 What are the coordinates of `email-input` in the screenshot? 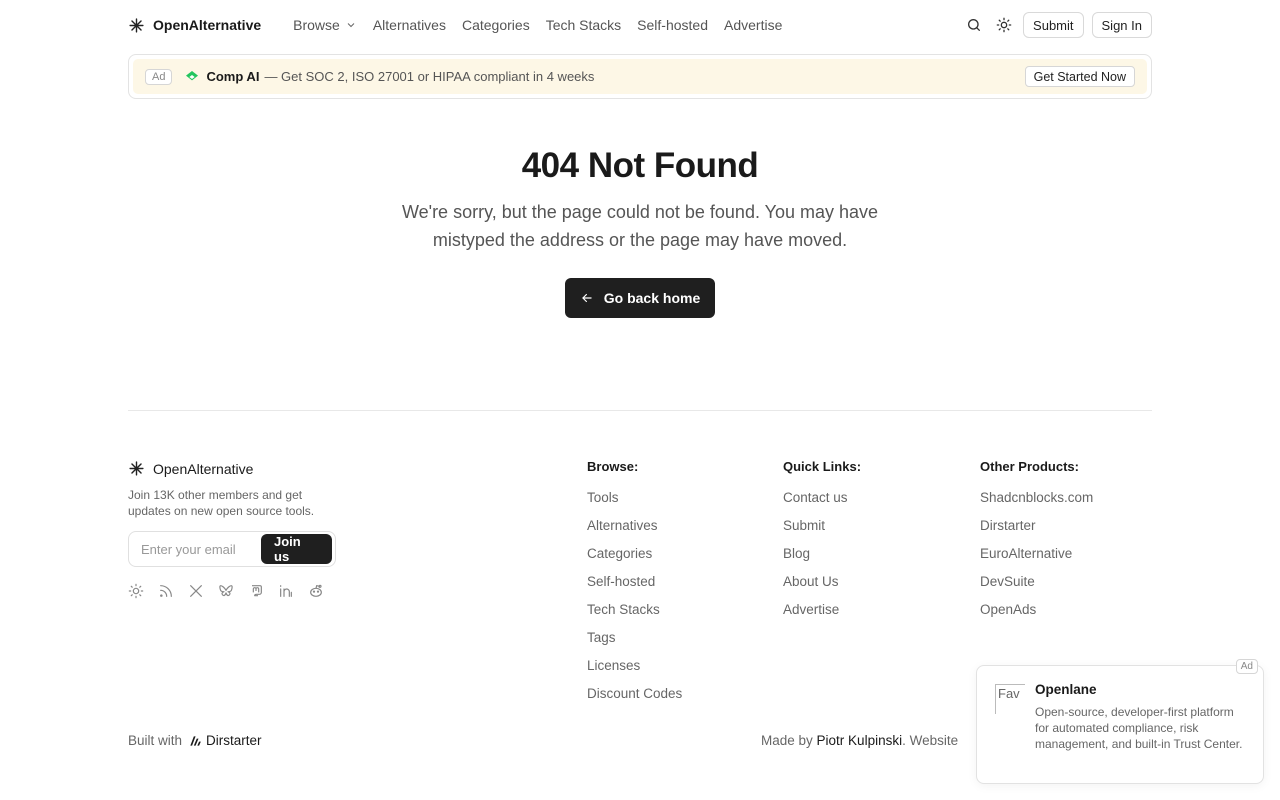 It's located at (201, 549).